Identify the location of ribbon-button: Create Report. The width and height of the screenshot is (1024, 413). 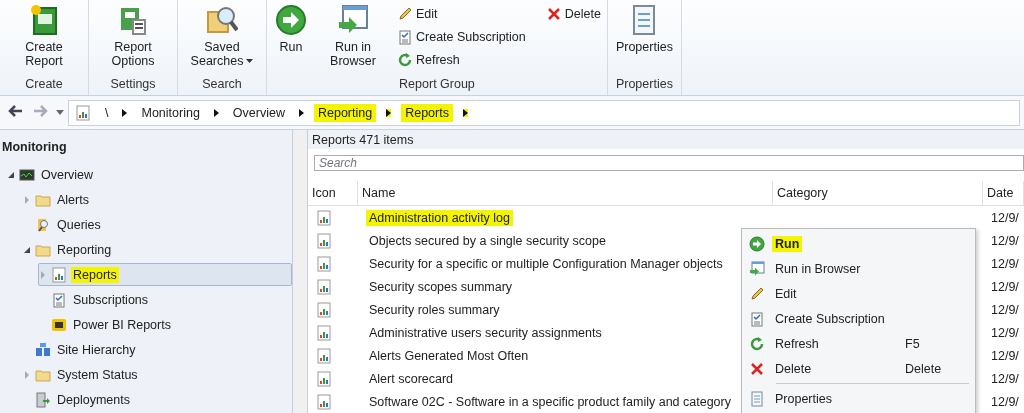
(44, 38).